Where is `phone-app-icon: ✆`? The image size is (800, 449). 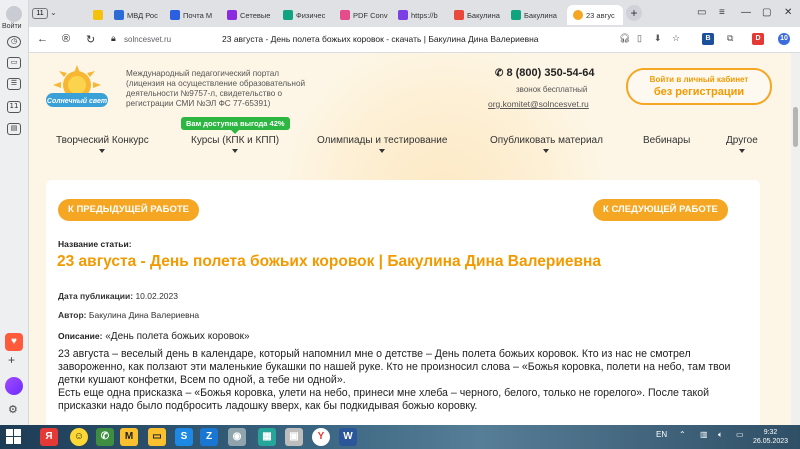
phone-app-icon: ✆ is located at coordinates (105, 437).